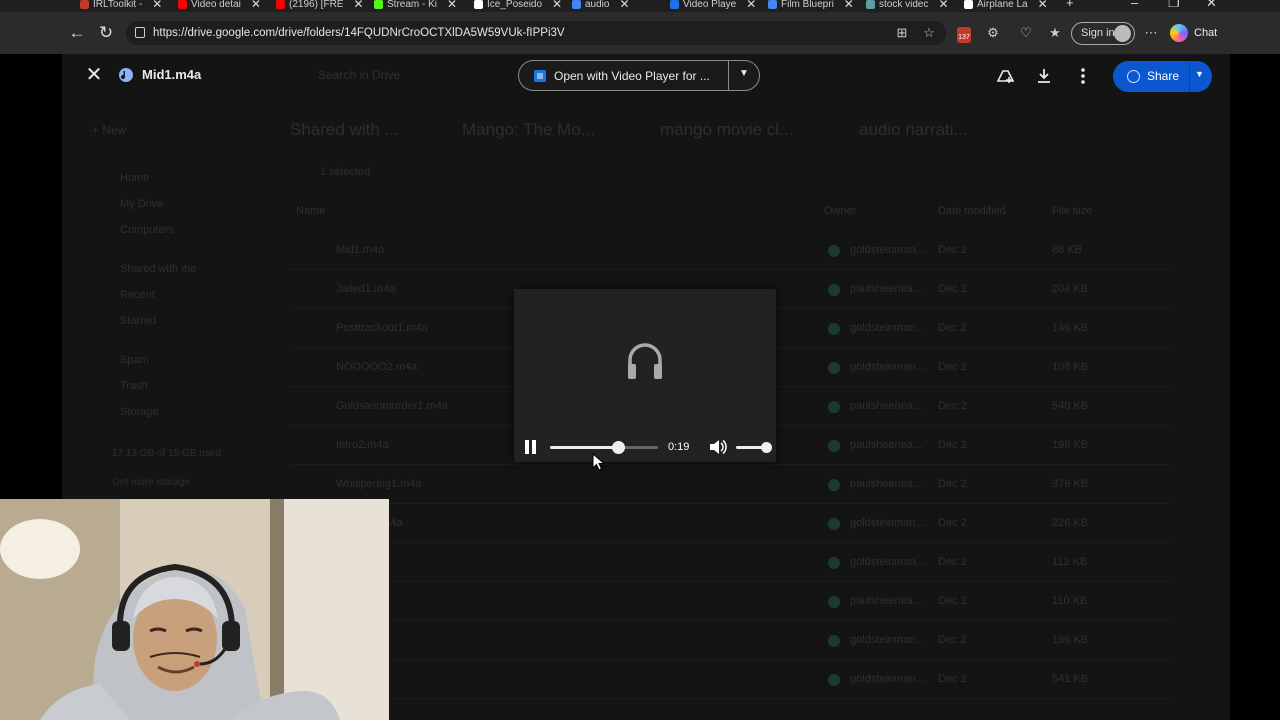 Image resolution: width=1280 pixels, height=720 pixels. I want to click on sign-in-button: Sign in, so click(1103, 33).